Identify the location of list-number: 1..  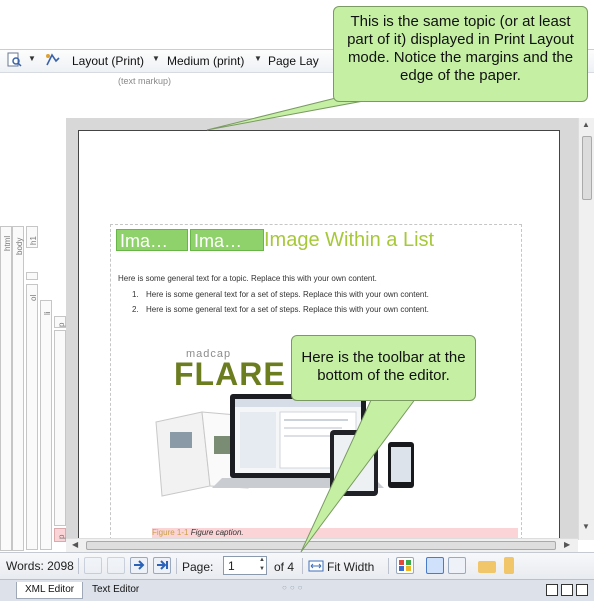
(135, 294).